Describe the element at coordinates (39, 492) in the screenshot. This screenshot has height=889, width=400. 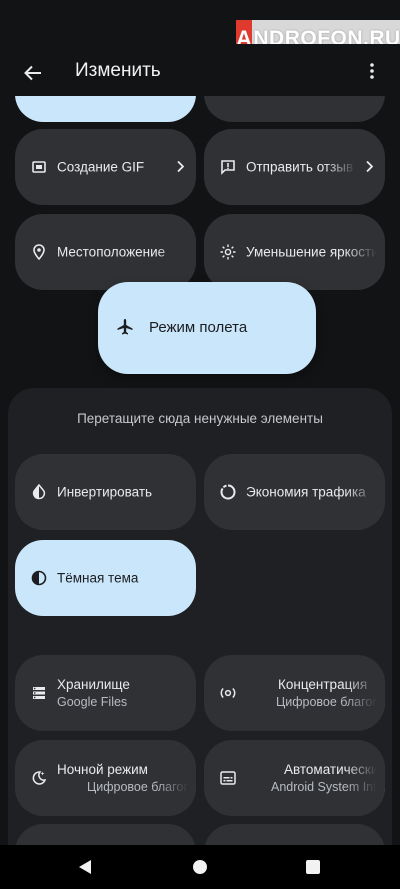
I see `invert-colors-icon` at that location.